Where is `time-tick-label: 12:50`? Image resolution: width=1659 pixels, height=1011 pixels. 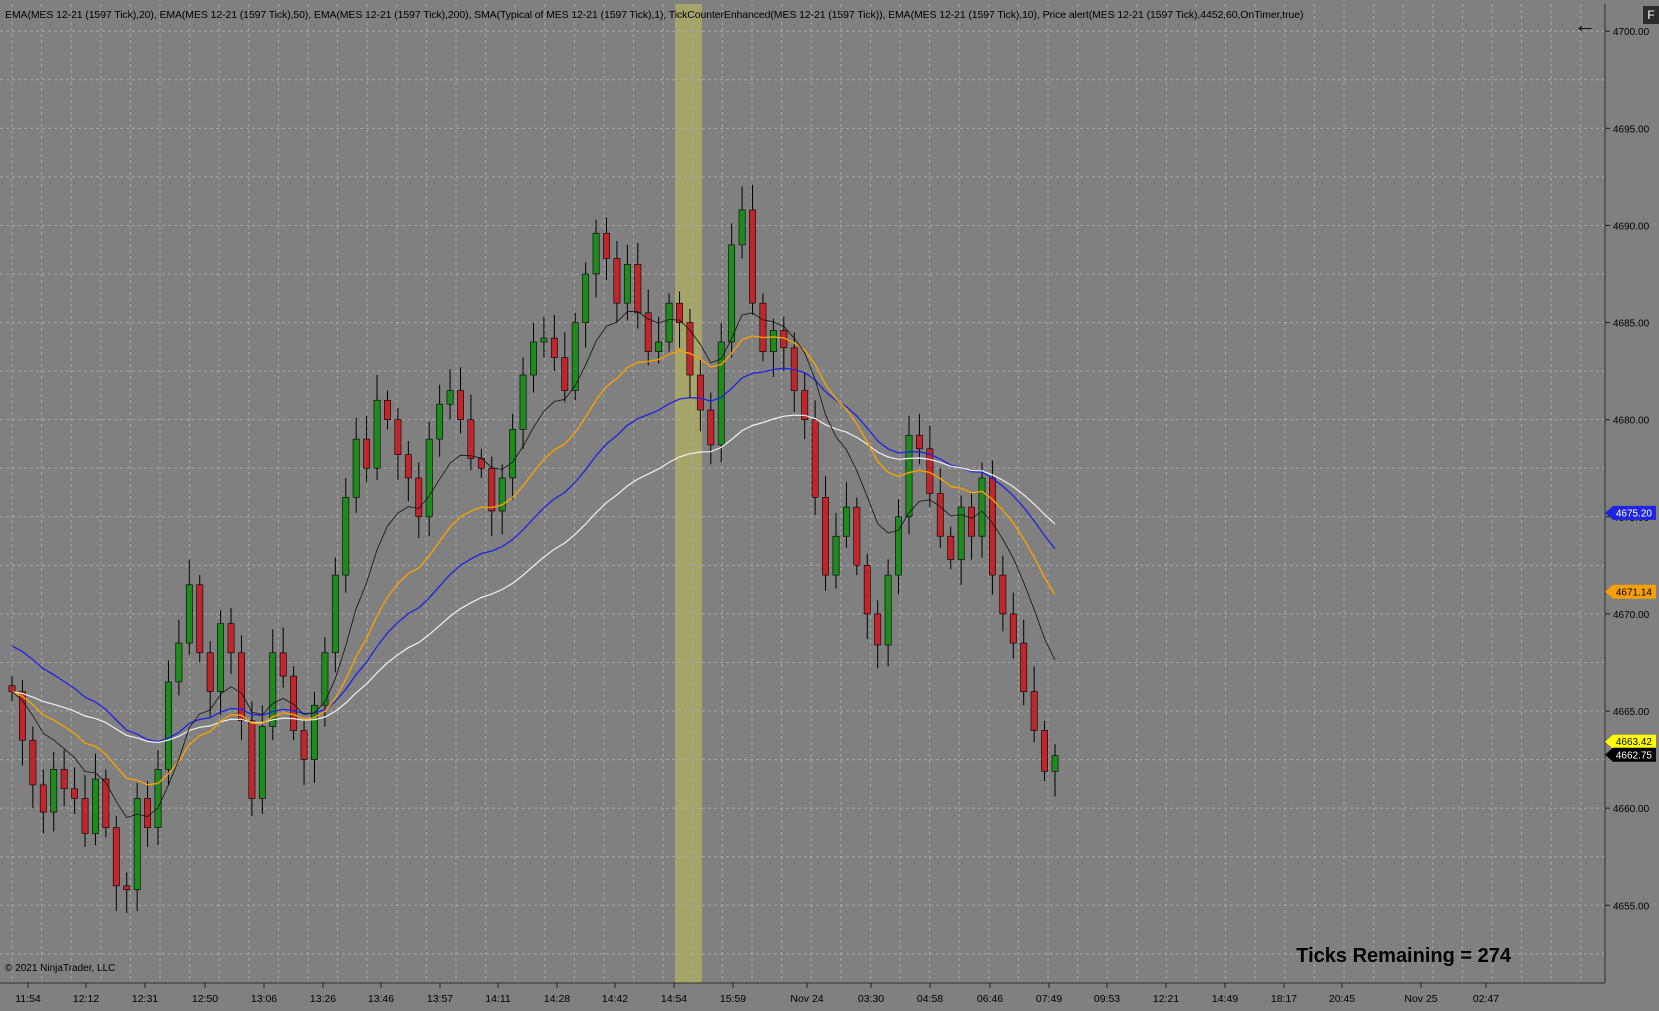
time-tick-label: 12:50 is located at coordinates (205, 999).